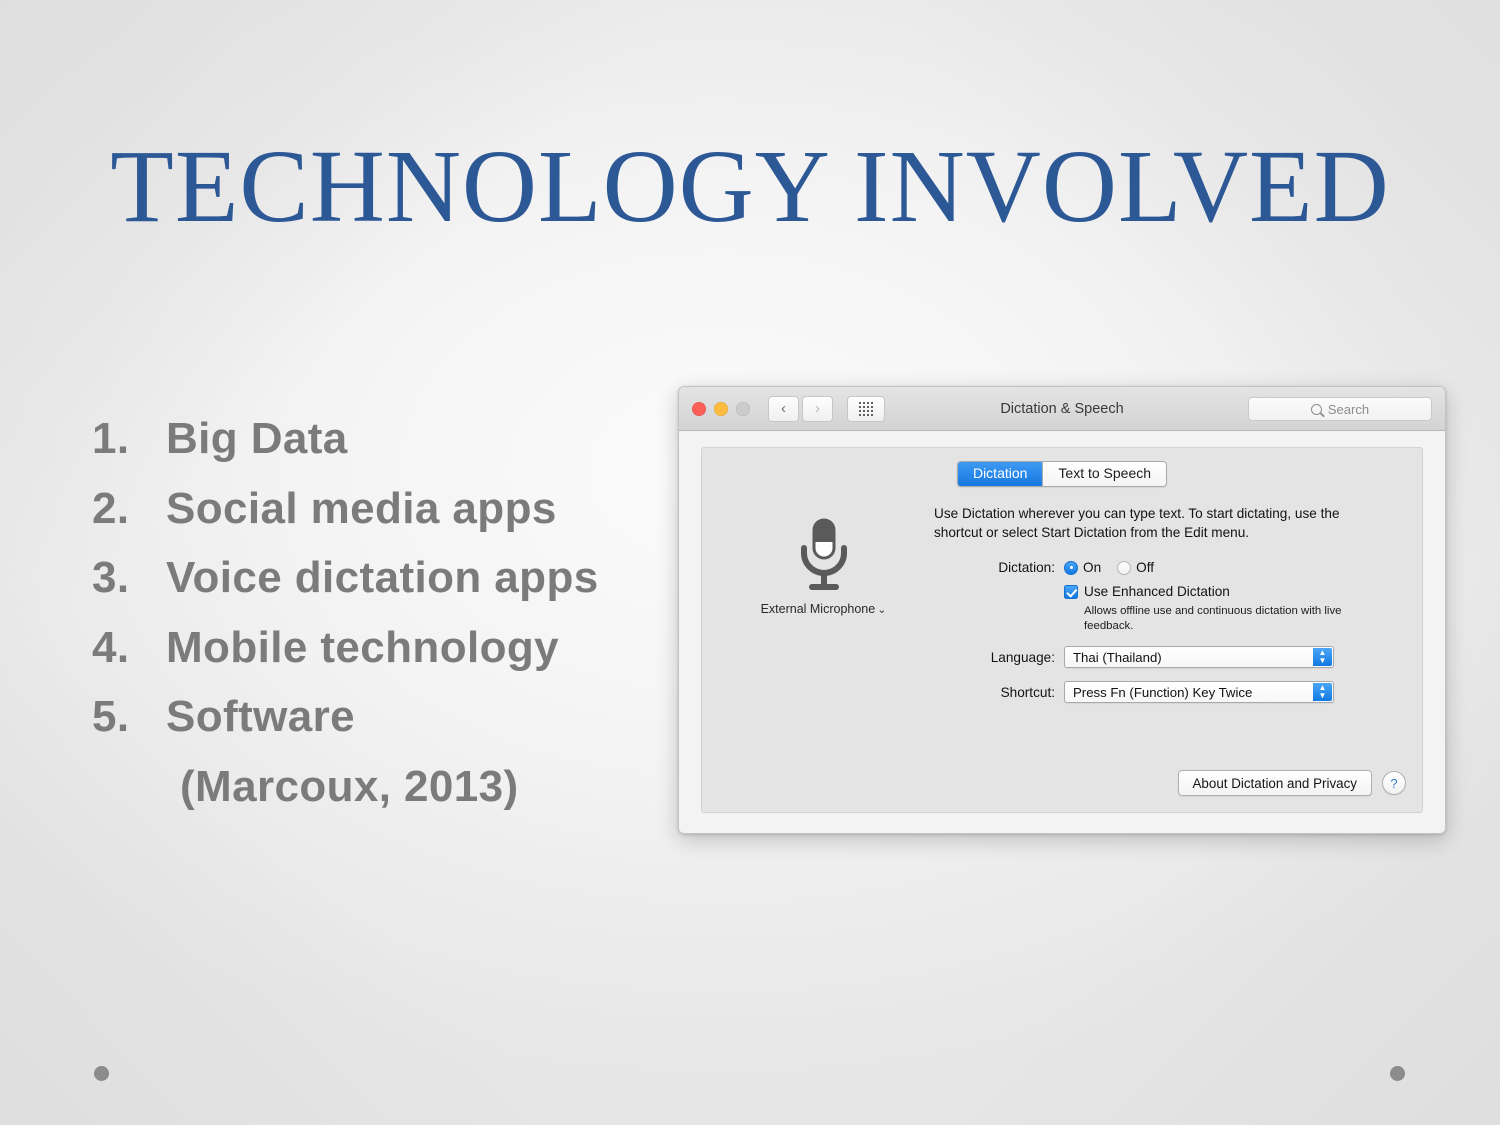 This screenshot has height=1125, width=1500. I want to click on list-item-label: Software, so click(261, 717).